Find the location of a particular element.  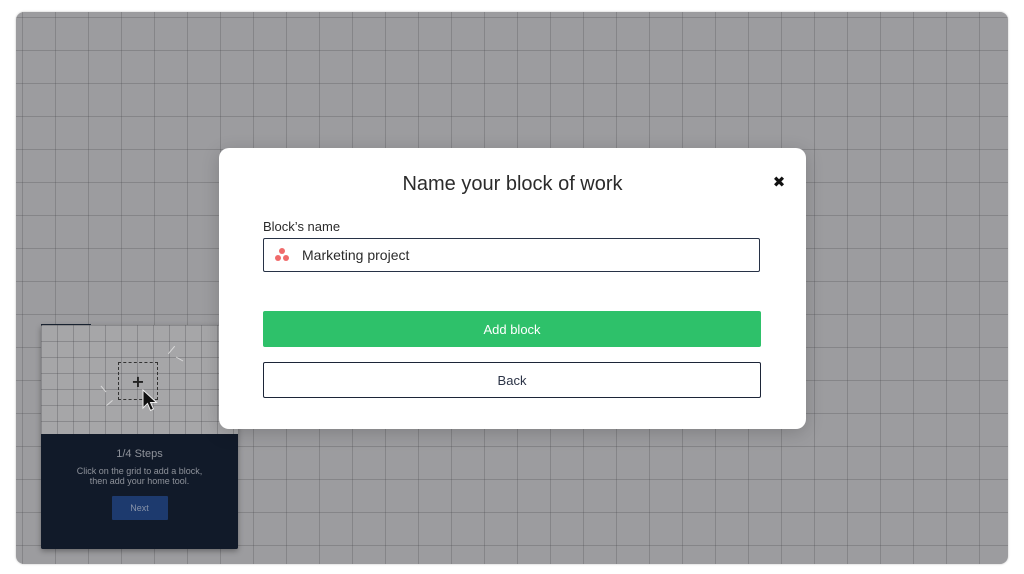

add-block-button: Add block is located at coordinates (512, 329).